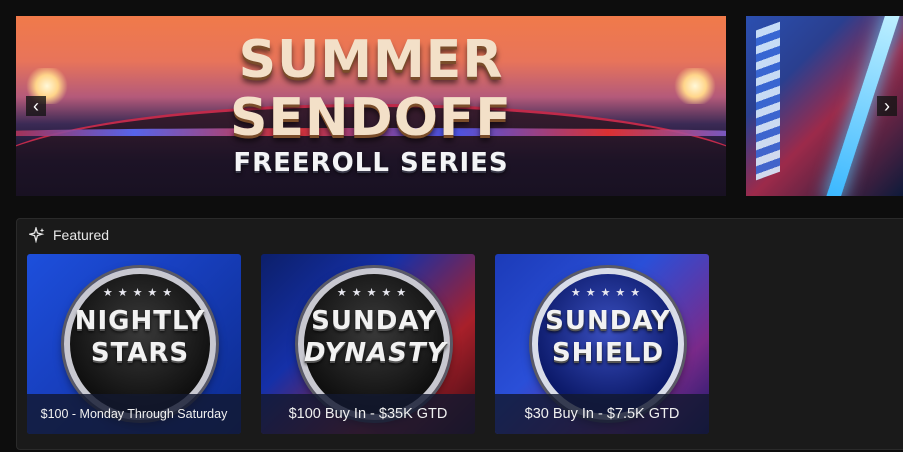  I want to click on featured-header: Featured, so click(69, 235).